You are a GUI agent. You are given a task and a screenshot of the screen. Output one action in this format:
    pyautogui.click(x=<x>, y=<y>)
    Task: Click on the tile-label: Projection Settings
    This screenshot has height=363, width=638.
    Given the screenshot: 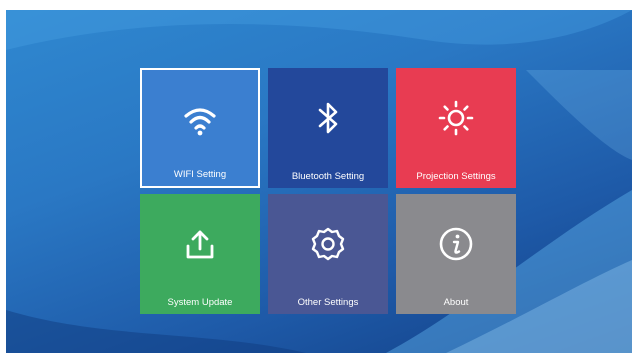 What is the action you would take?
    pyautogui.click(x=456, y=176)
    